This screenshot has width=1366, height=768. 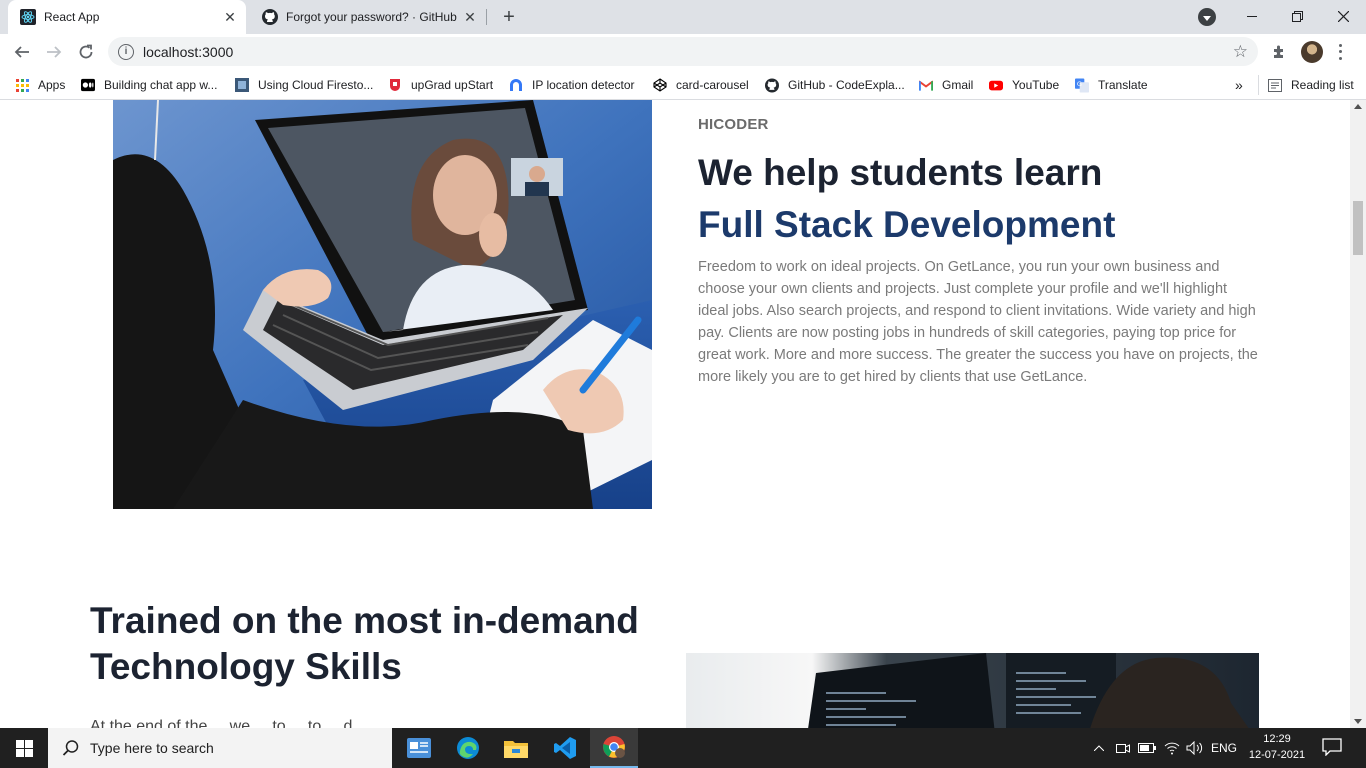 I want to click on minimize-icon, so click(x=1252, y=16).